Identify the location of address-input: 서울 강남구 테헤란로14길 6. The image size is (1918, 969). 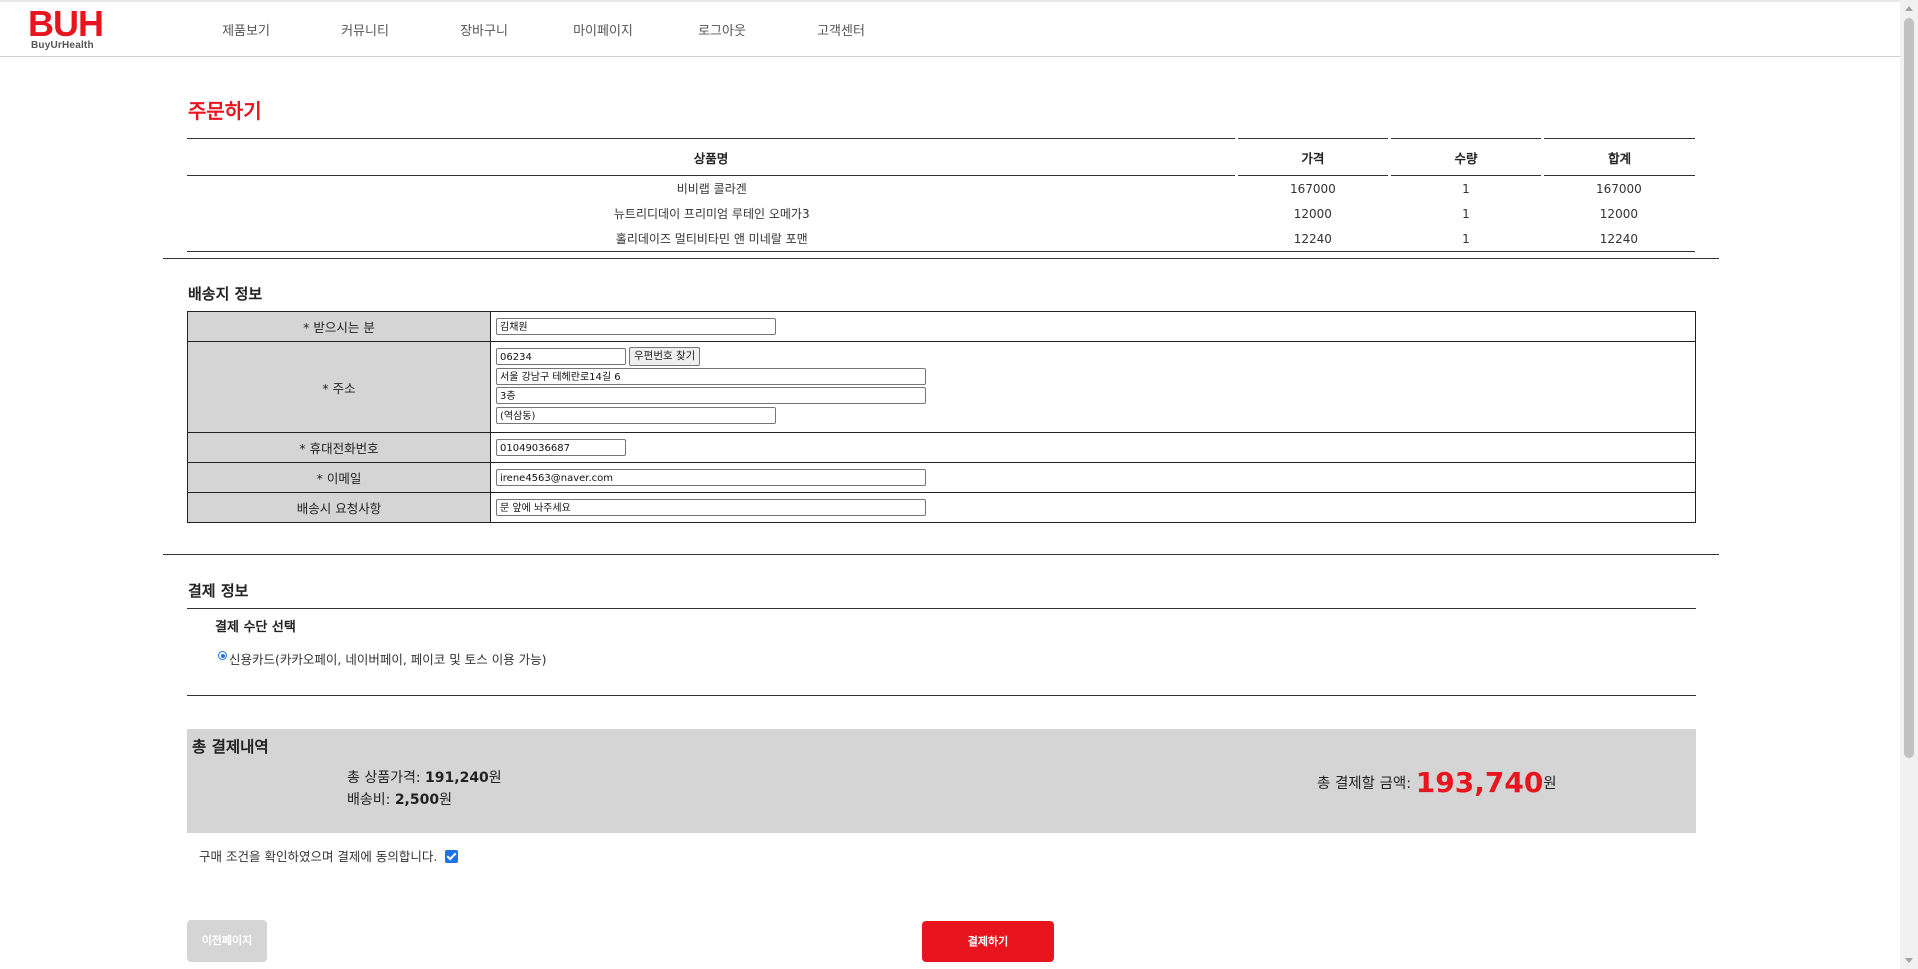
(711, 376).